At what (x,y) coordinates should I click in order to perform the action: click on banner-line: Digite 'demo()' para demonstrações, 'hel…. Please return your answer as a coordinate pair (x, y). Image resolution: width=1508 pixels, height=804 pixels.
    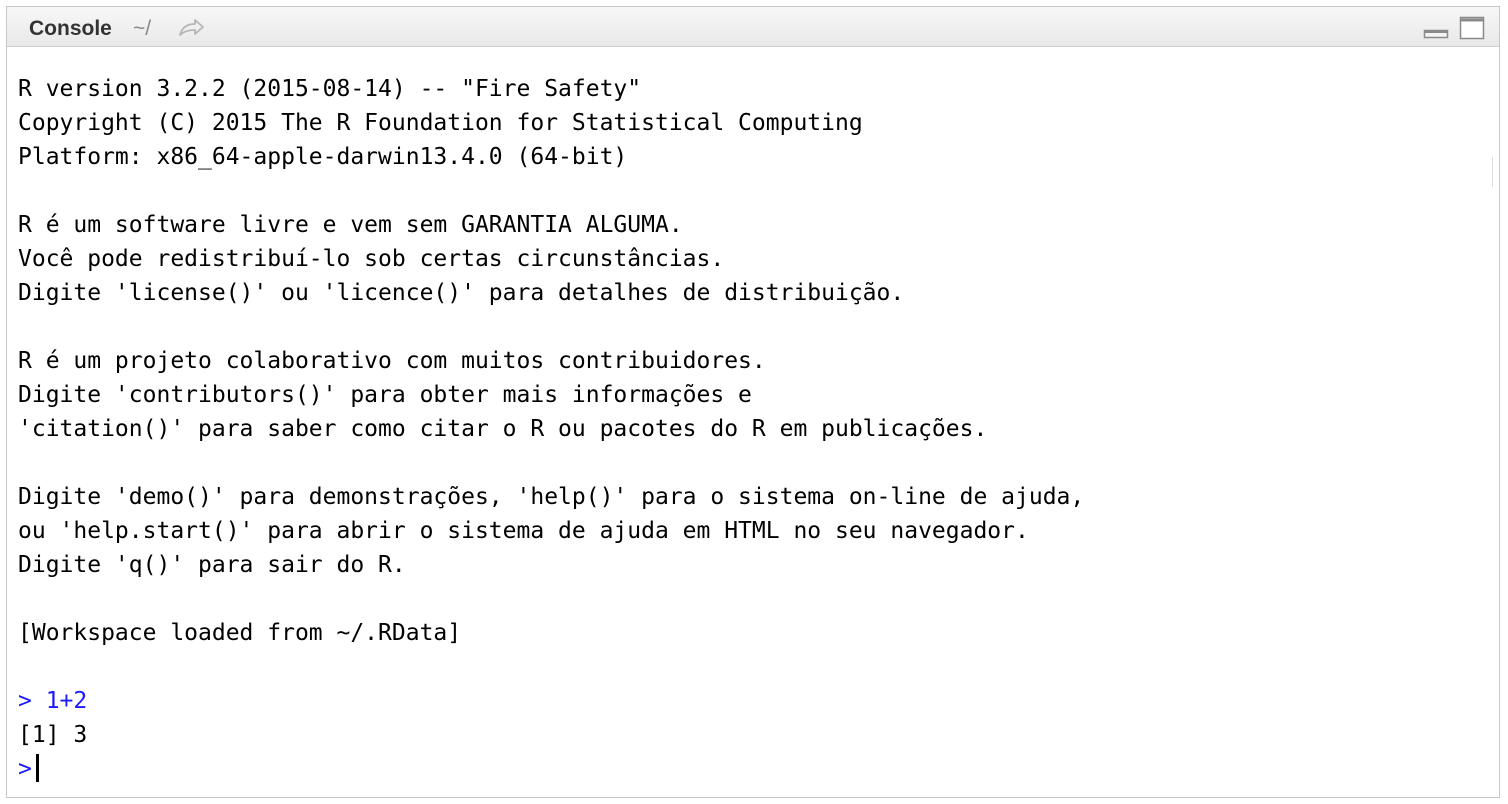
    Looking at the image, I should click on (551, 497).